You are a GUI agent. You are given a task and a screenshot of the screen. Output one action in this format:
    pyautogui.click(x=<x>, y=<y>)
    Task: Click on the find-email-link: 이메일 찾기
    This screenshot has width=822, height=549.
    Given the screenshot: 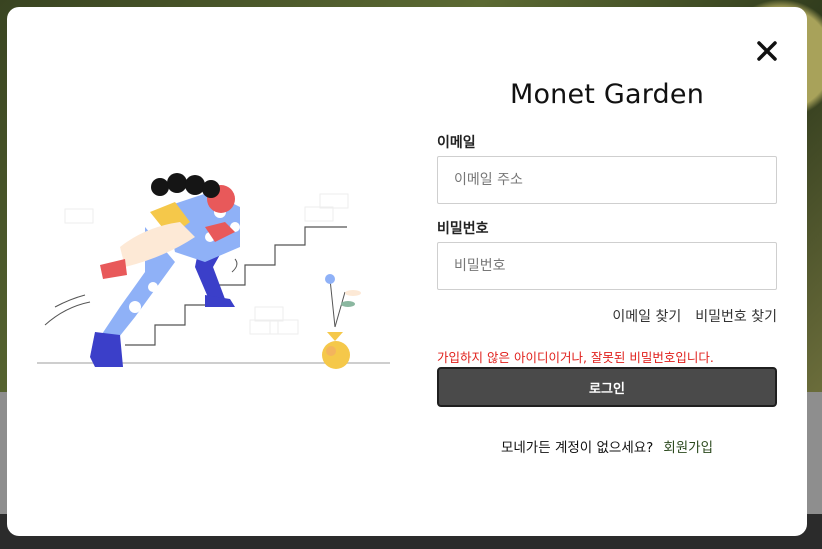 What is the action you would take?
    pyautogui.click(x=646, y=317)
    